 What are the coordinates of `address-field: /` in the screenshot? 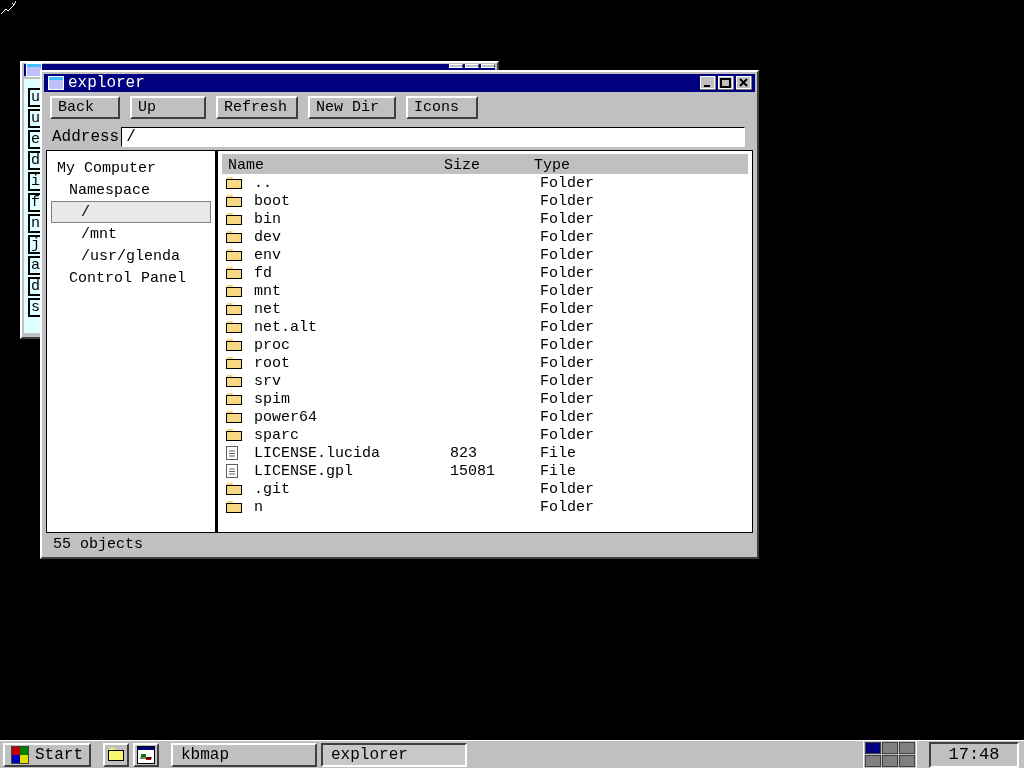 It's located at (433, 137).